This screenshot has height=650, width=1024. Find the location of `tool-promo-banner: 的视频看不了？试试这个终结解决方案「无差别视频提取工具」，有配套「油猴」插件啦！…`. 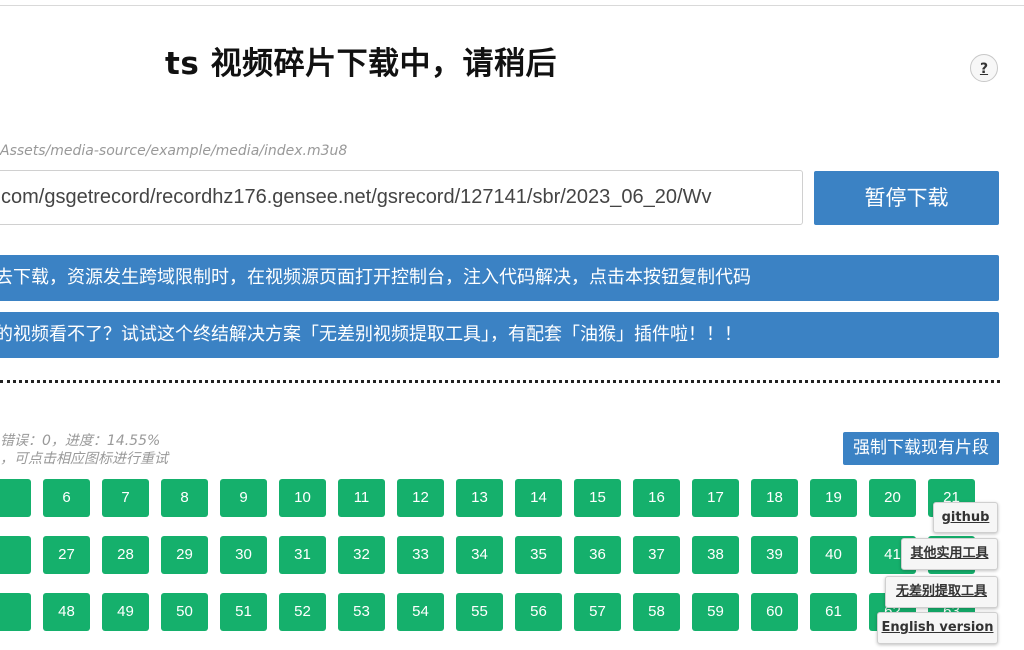

tool-promo-banner: 的视频看不了？试试这个终结解决方案「无差别视频提取工具」，有配套「油猴」插件啦！… is located at coordinates (499, 335).